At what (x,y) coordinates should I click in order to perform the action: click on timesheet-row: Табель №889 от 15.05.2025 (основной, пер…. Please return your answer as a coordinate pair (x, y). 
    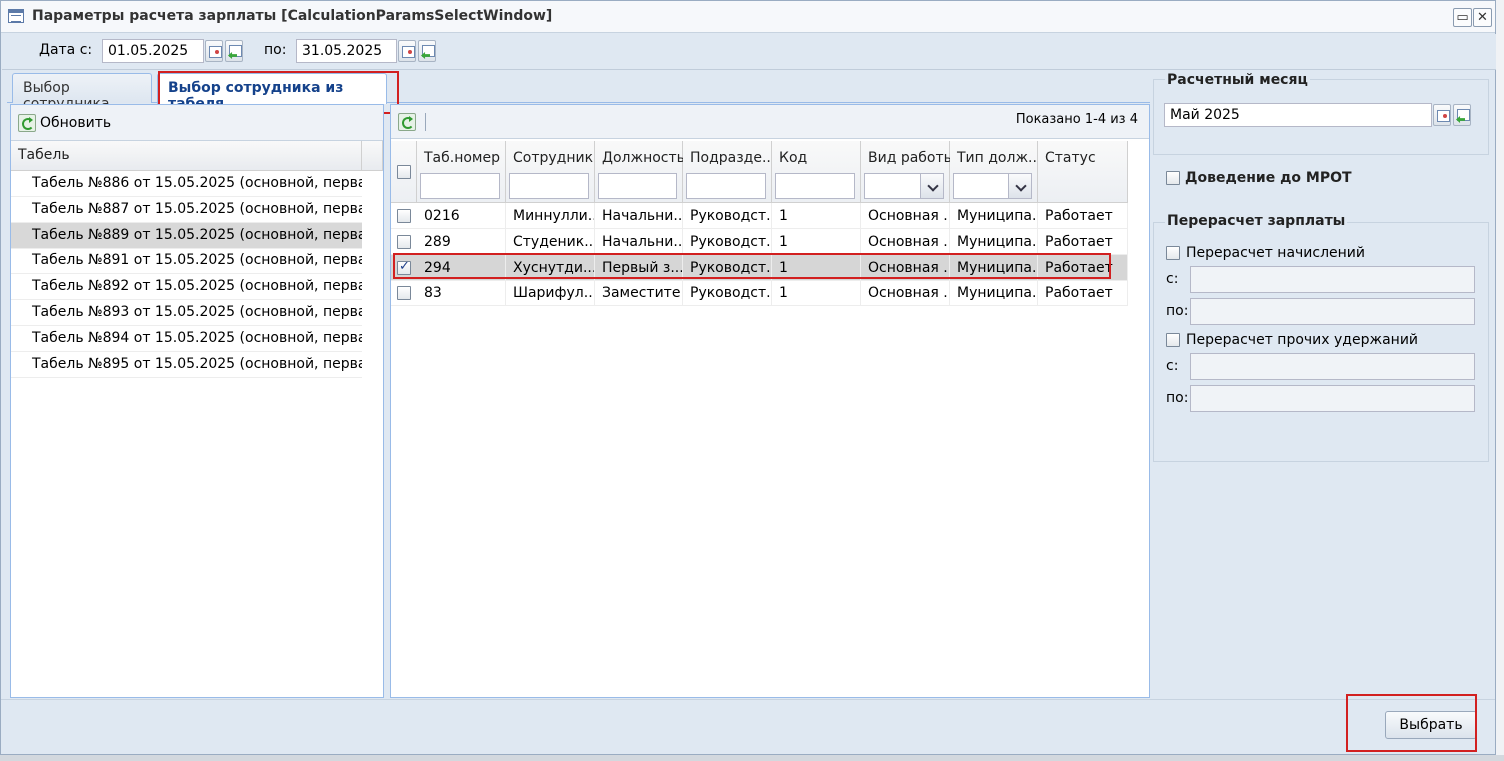
    Looking at the image, I should click on (186, 235).